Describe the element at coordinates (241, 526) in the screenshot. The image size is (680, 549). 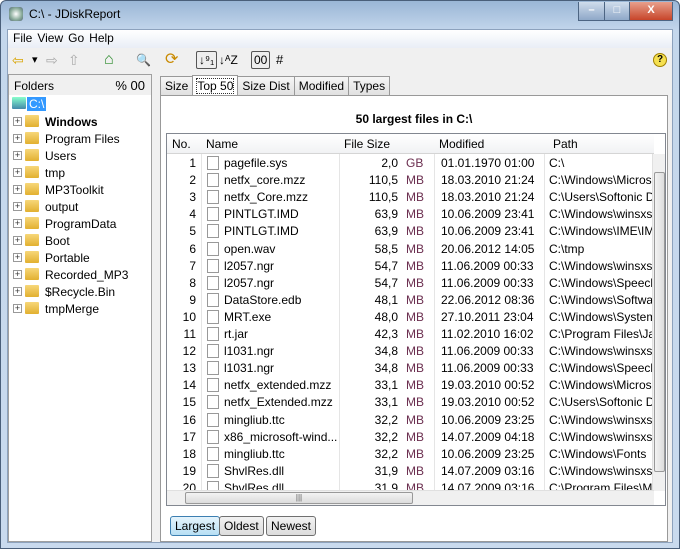
I see `oldest-button: Oldest` at that location.